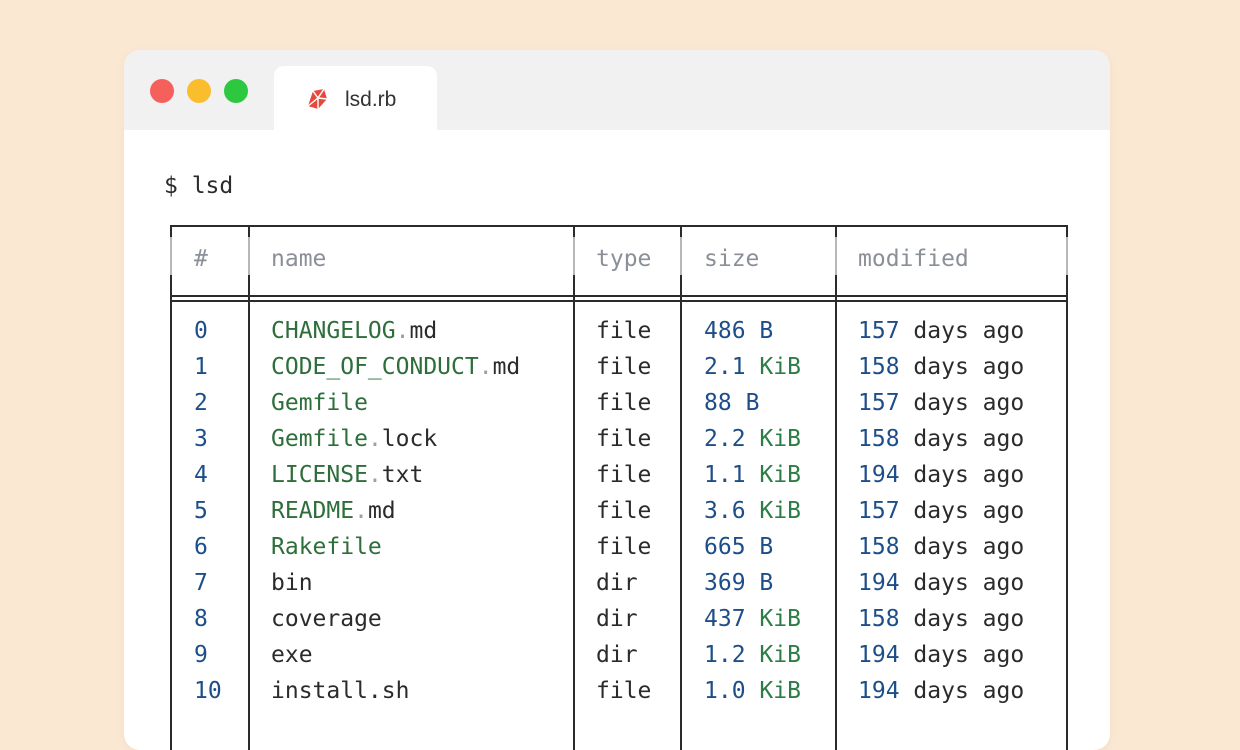 The width and height of the screenshot is (1240, 750). What do you see at coordinates (355, 98) in the screenshot?
I see `tab-lsd-rb: lsd.rb` at bounding box center [355, 98].